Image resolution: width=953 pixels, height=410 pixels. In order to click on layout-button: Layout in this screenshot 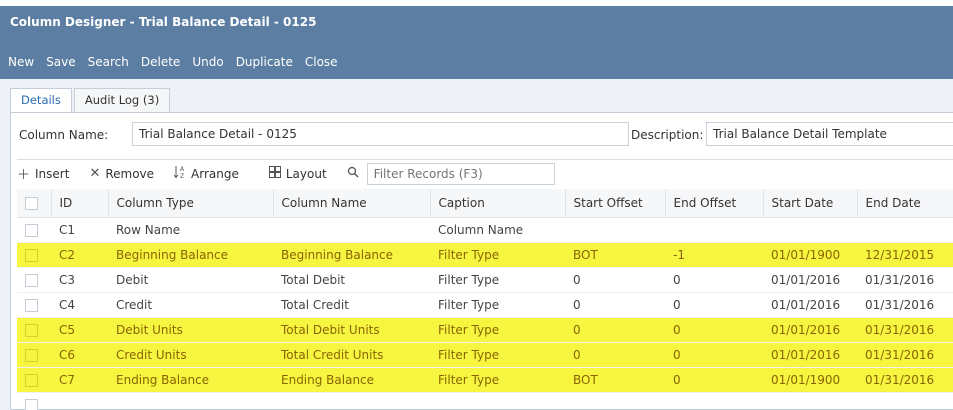, I will do `click(297, 173)`.